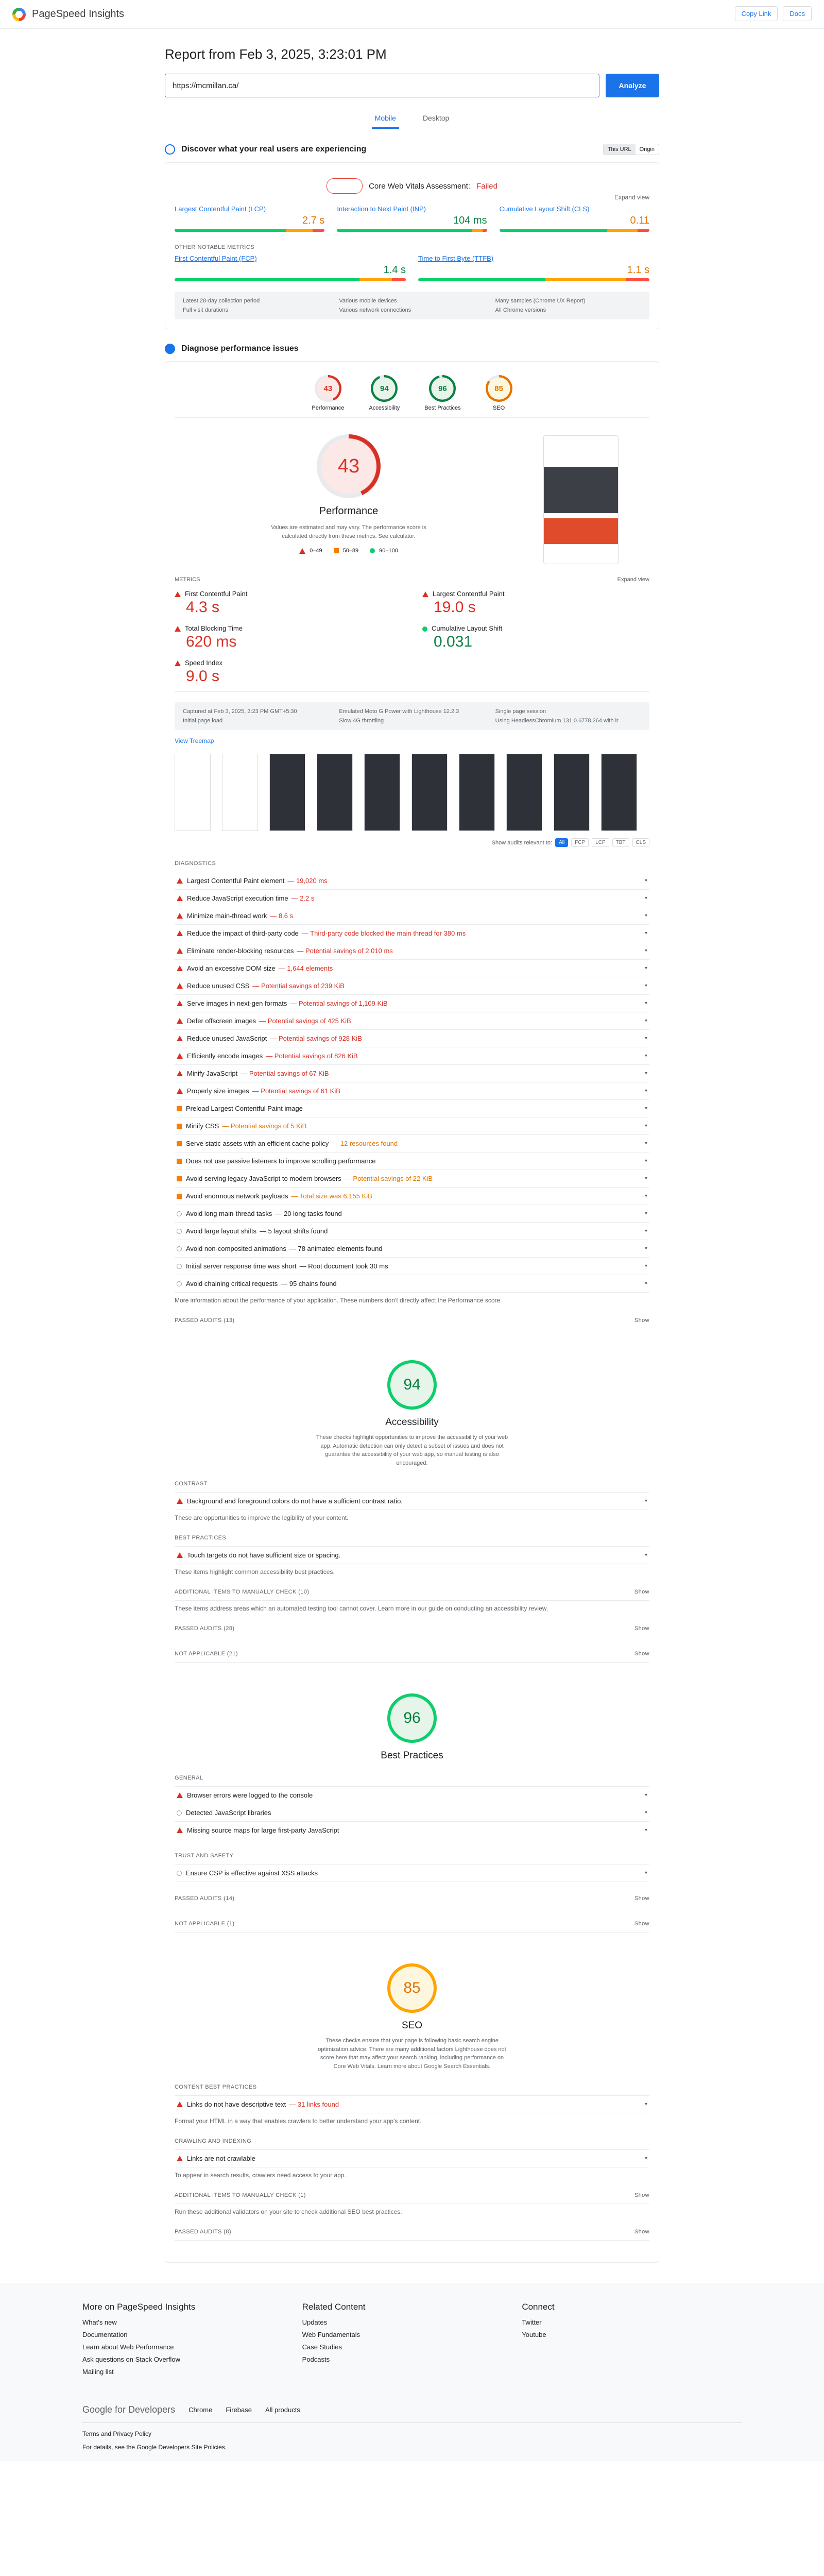 This screenshot has height=2576, width=824. I want to click on bp-not-applicable: NOT APPLICABLE (1) Show, so click(412, 1920).